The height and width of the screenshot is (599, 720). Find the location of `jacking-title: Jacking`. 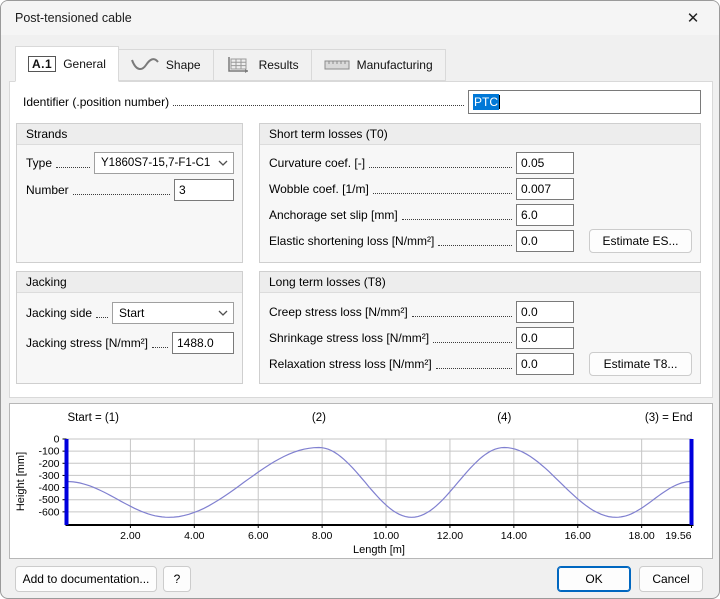

jacking-title: Jacking is located at coordinates (129, 282).